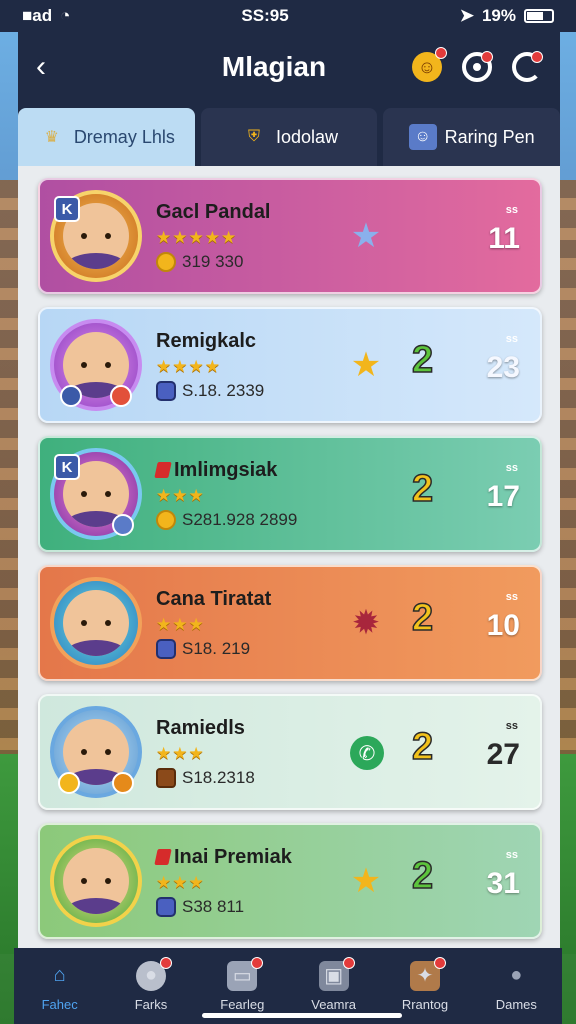  What do you see at coordinates (466, 15) in the screenshot?
I see `location-icon: ➤` at bounding box center [466, 15].